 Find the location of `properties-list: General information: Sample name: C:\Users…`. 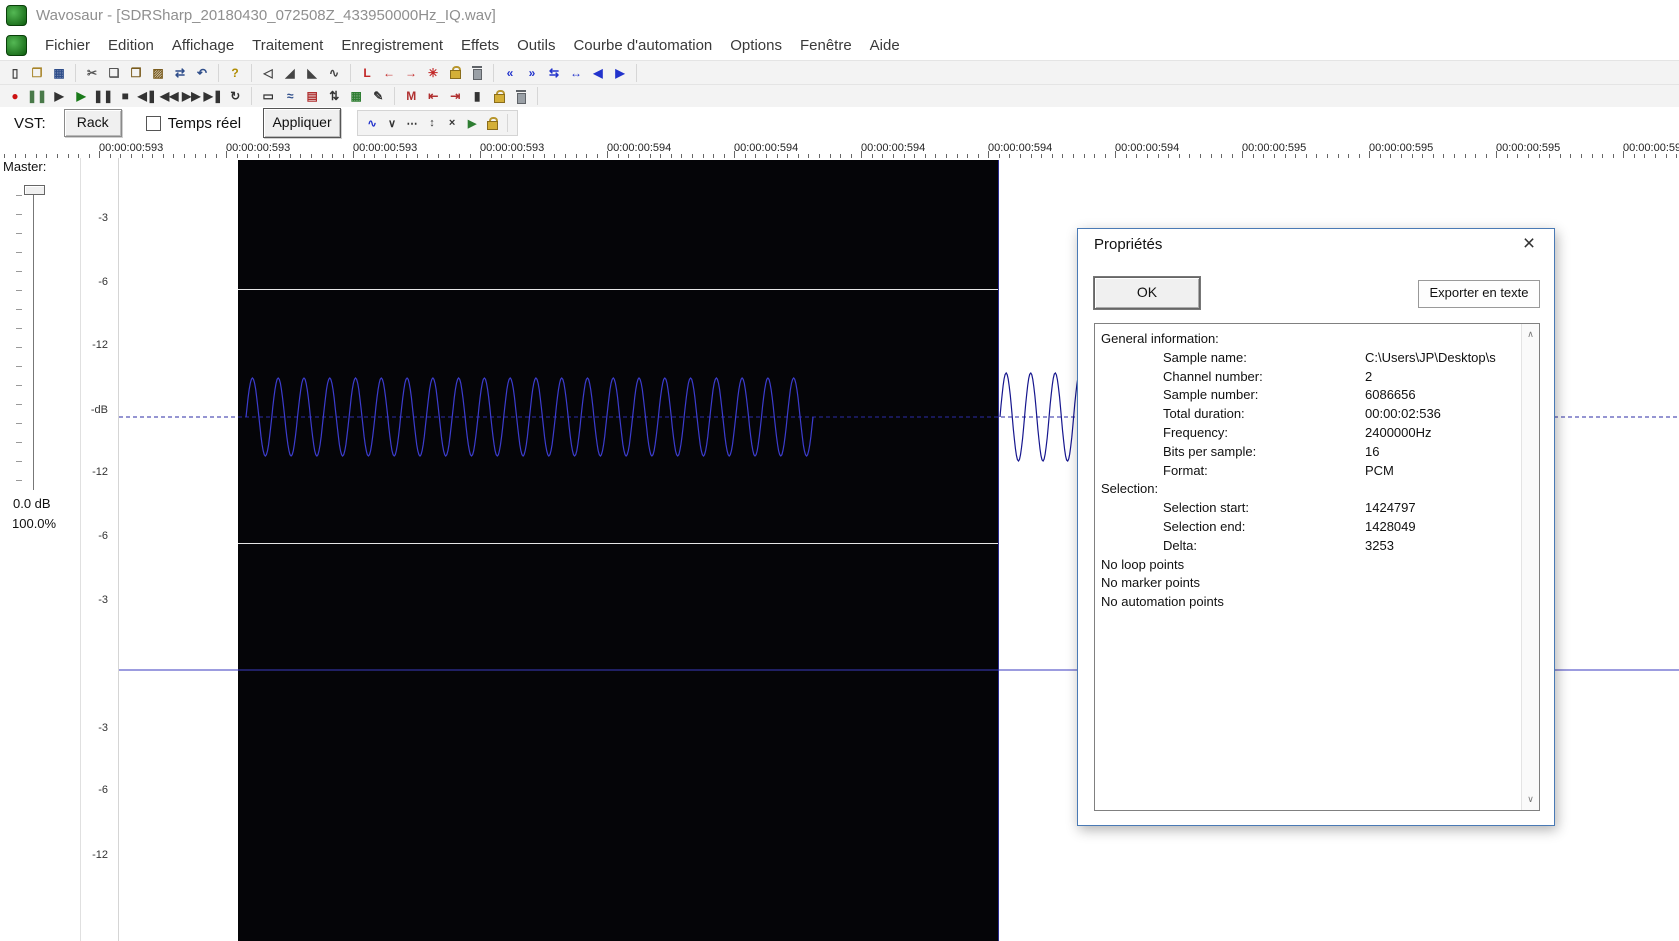

properties-list: General information: Sample name: C:\Users… is located at coordinates (1317, 567).